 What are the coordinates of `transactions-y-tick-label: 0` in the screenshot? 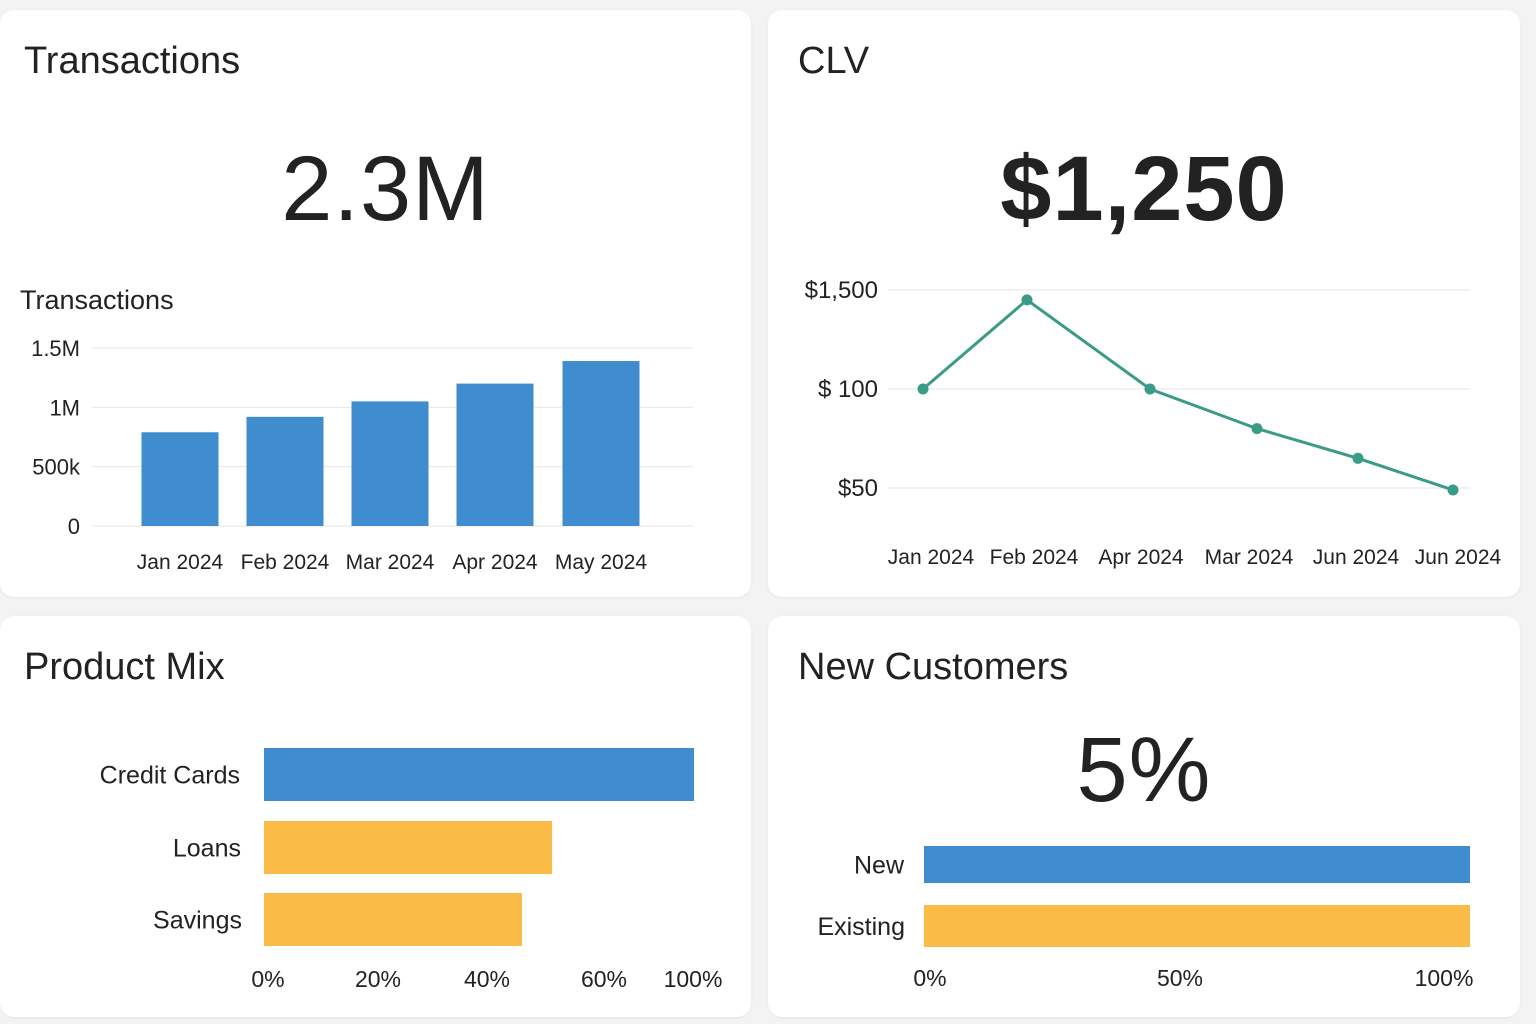 It's located at (74, 526).